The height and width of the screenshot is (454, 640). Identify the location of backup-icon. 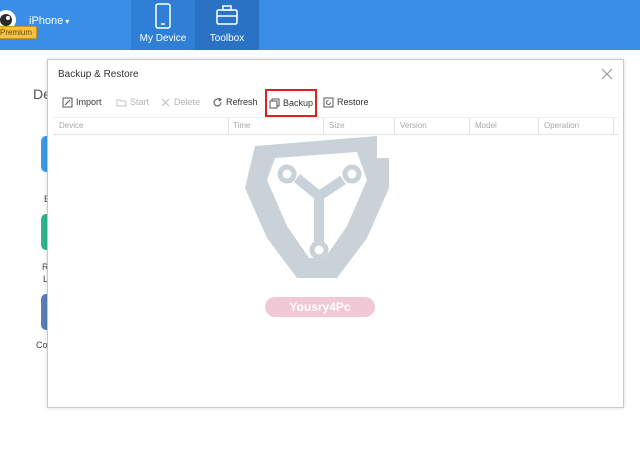
(274, 103).